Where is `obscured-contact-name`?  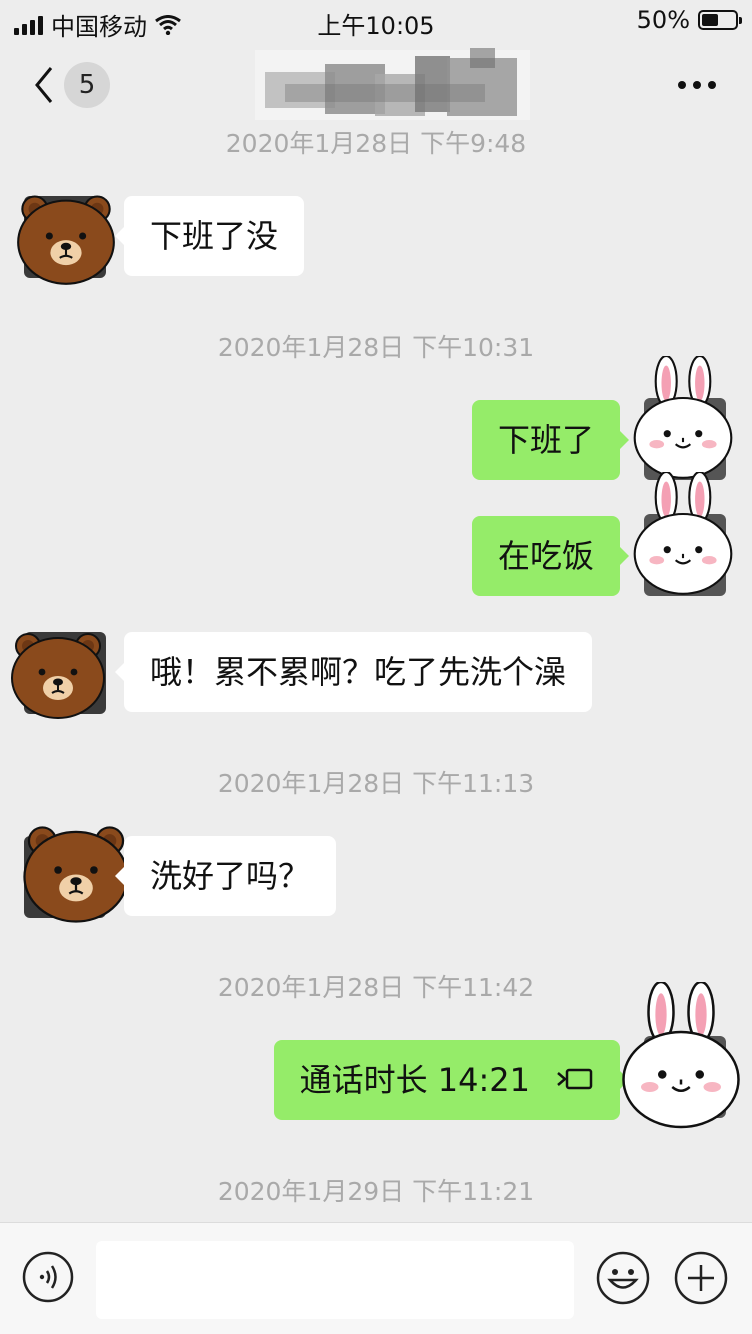 obscured-contact-name is located at coordinates (392, 84).